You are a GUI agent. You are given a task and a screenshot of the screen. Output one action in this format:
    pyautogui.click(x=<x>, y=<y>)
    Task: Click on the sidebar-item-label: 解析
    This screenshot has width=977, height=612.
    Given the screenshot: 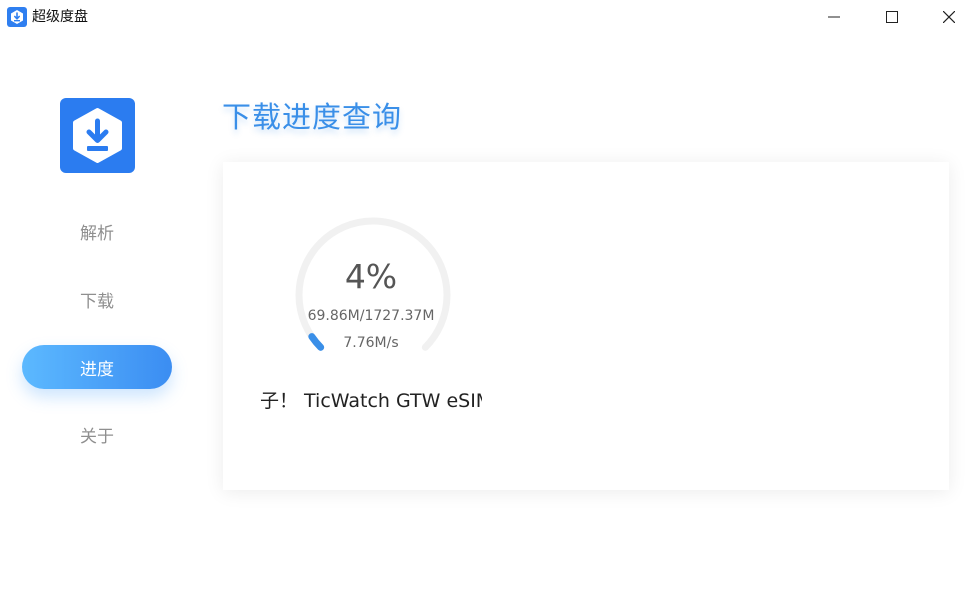 What is the action you would take?
    pyautogui.click(x=97, y=233)
    